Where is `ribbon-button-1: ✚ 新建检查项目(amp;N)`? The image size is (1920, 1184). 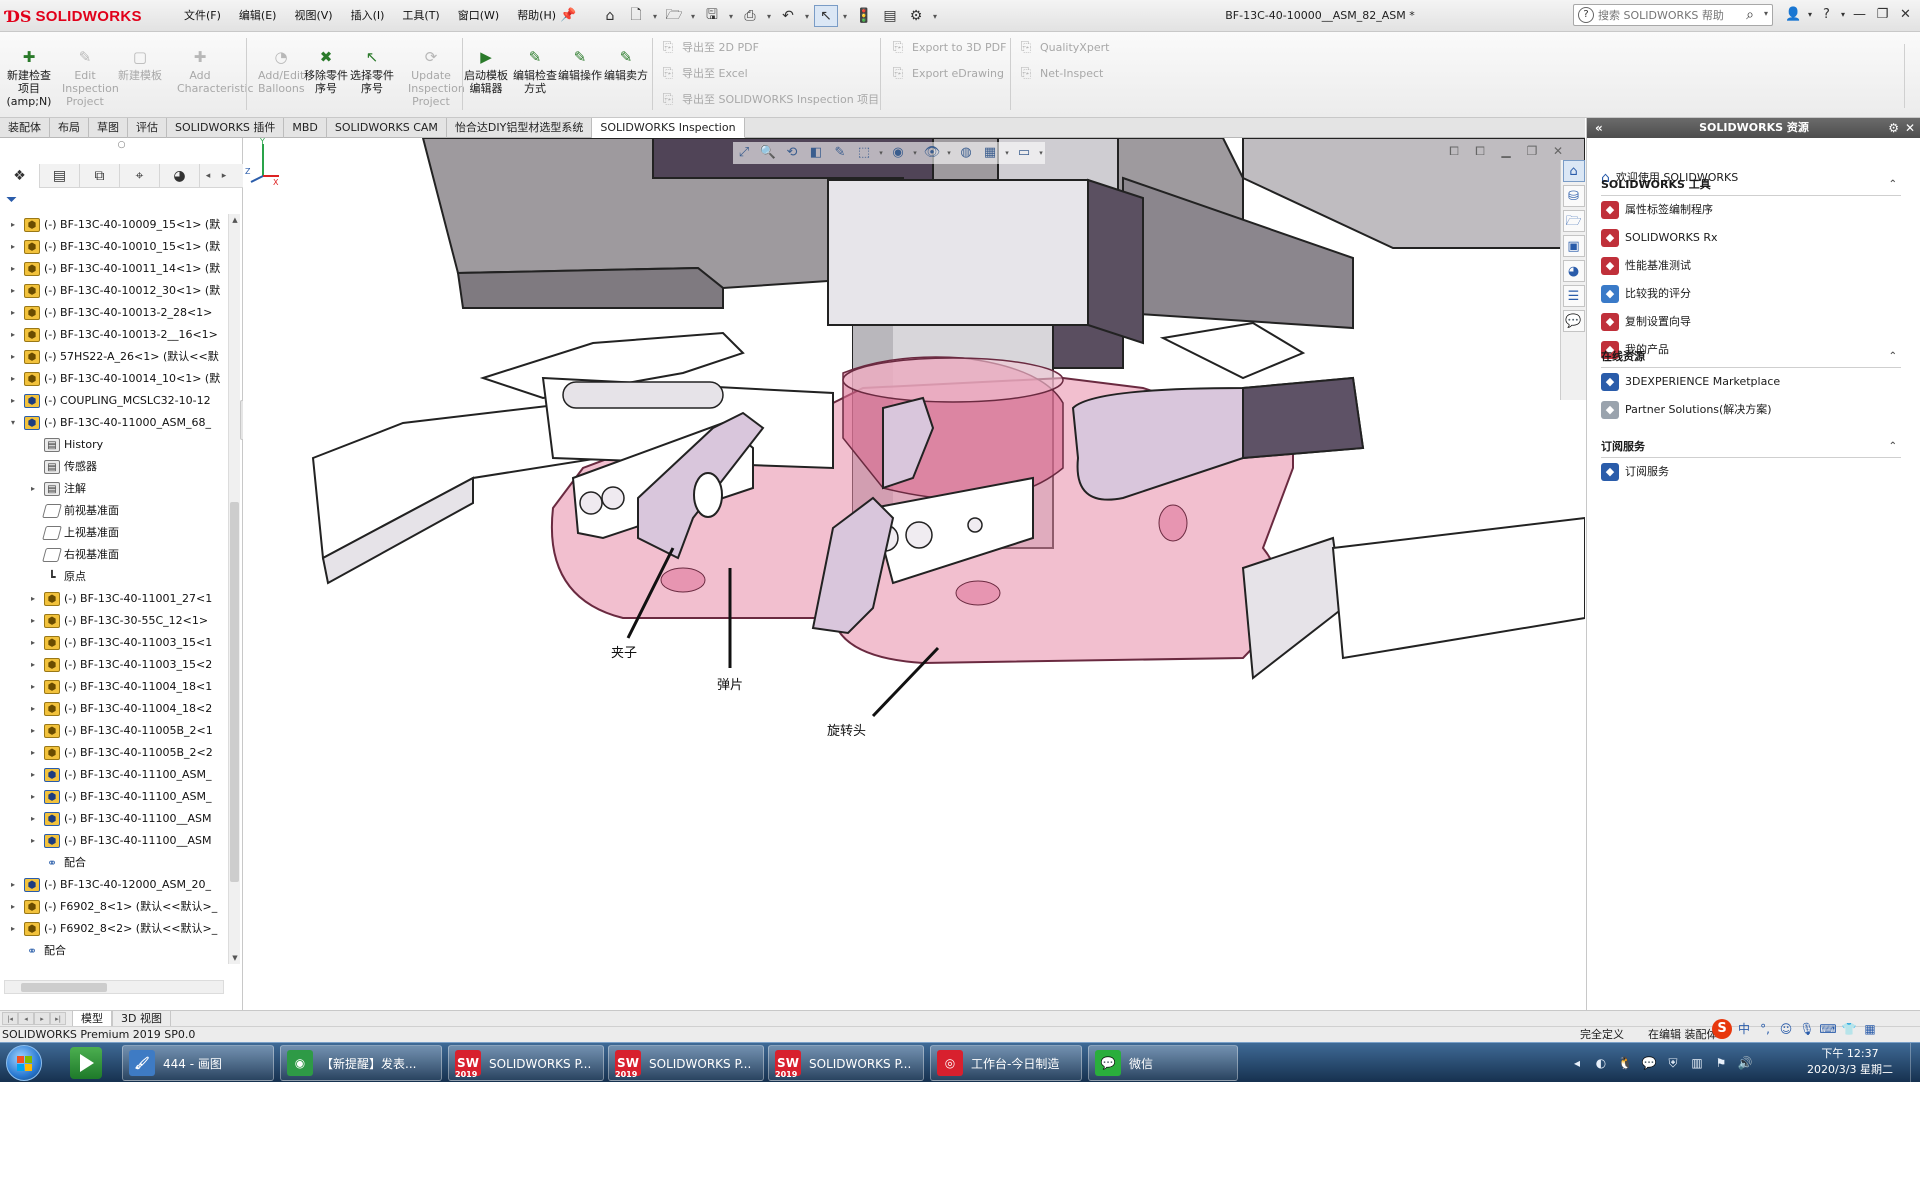 ribbon-button-1: ✚ 新建检查项目(amp;N) is located at coordinates (29, 78).